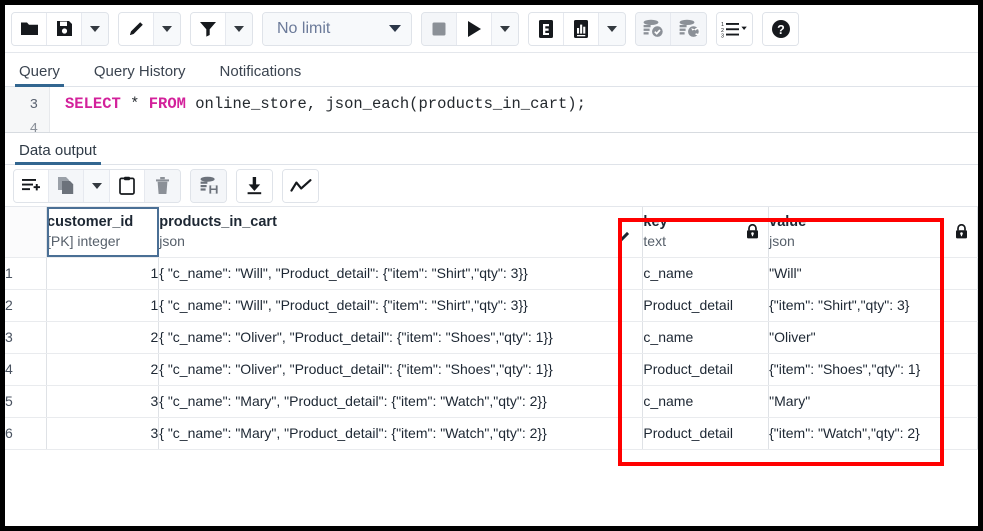 This screenshot has width=983, height=531. What do you see at coordinates (103, 232) in the screenshot?
I see `column-header-customer-id: customer_id [PK] integer` at bounding box center [103, 232].